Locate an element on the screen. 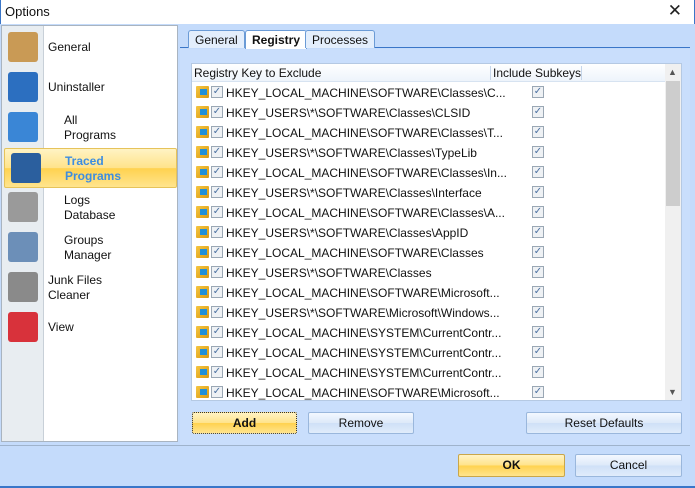  table-row: ✓ HKEY_USERS\*\SOFTWARE\Classes\CLSID ✓ is located at coordinates (429, 113).